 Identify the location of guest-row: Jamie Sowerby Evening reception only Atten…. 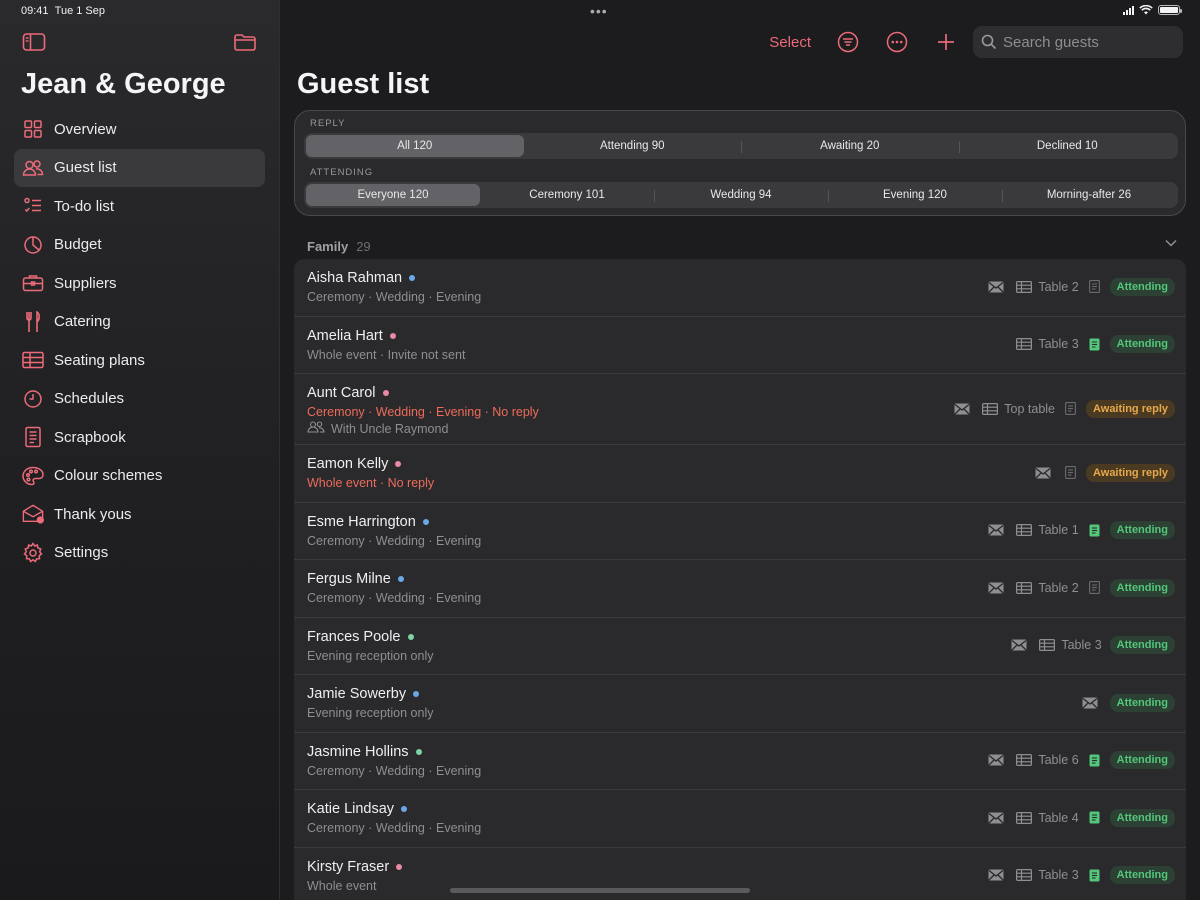
(740, 704).